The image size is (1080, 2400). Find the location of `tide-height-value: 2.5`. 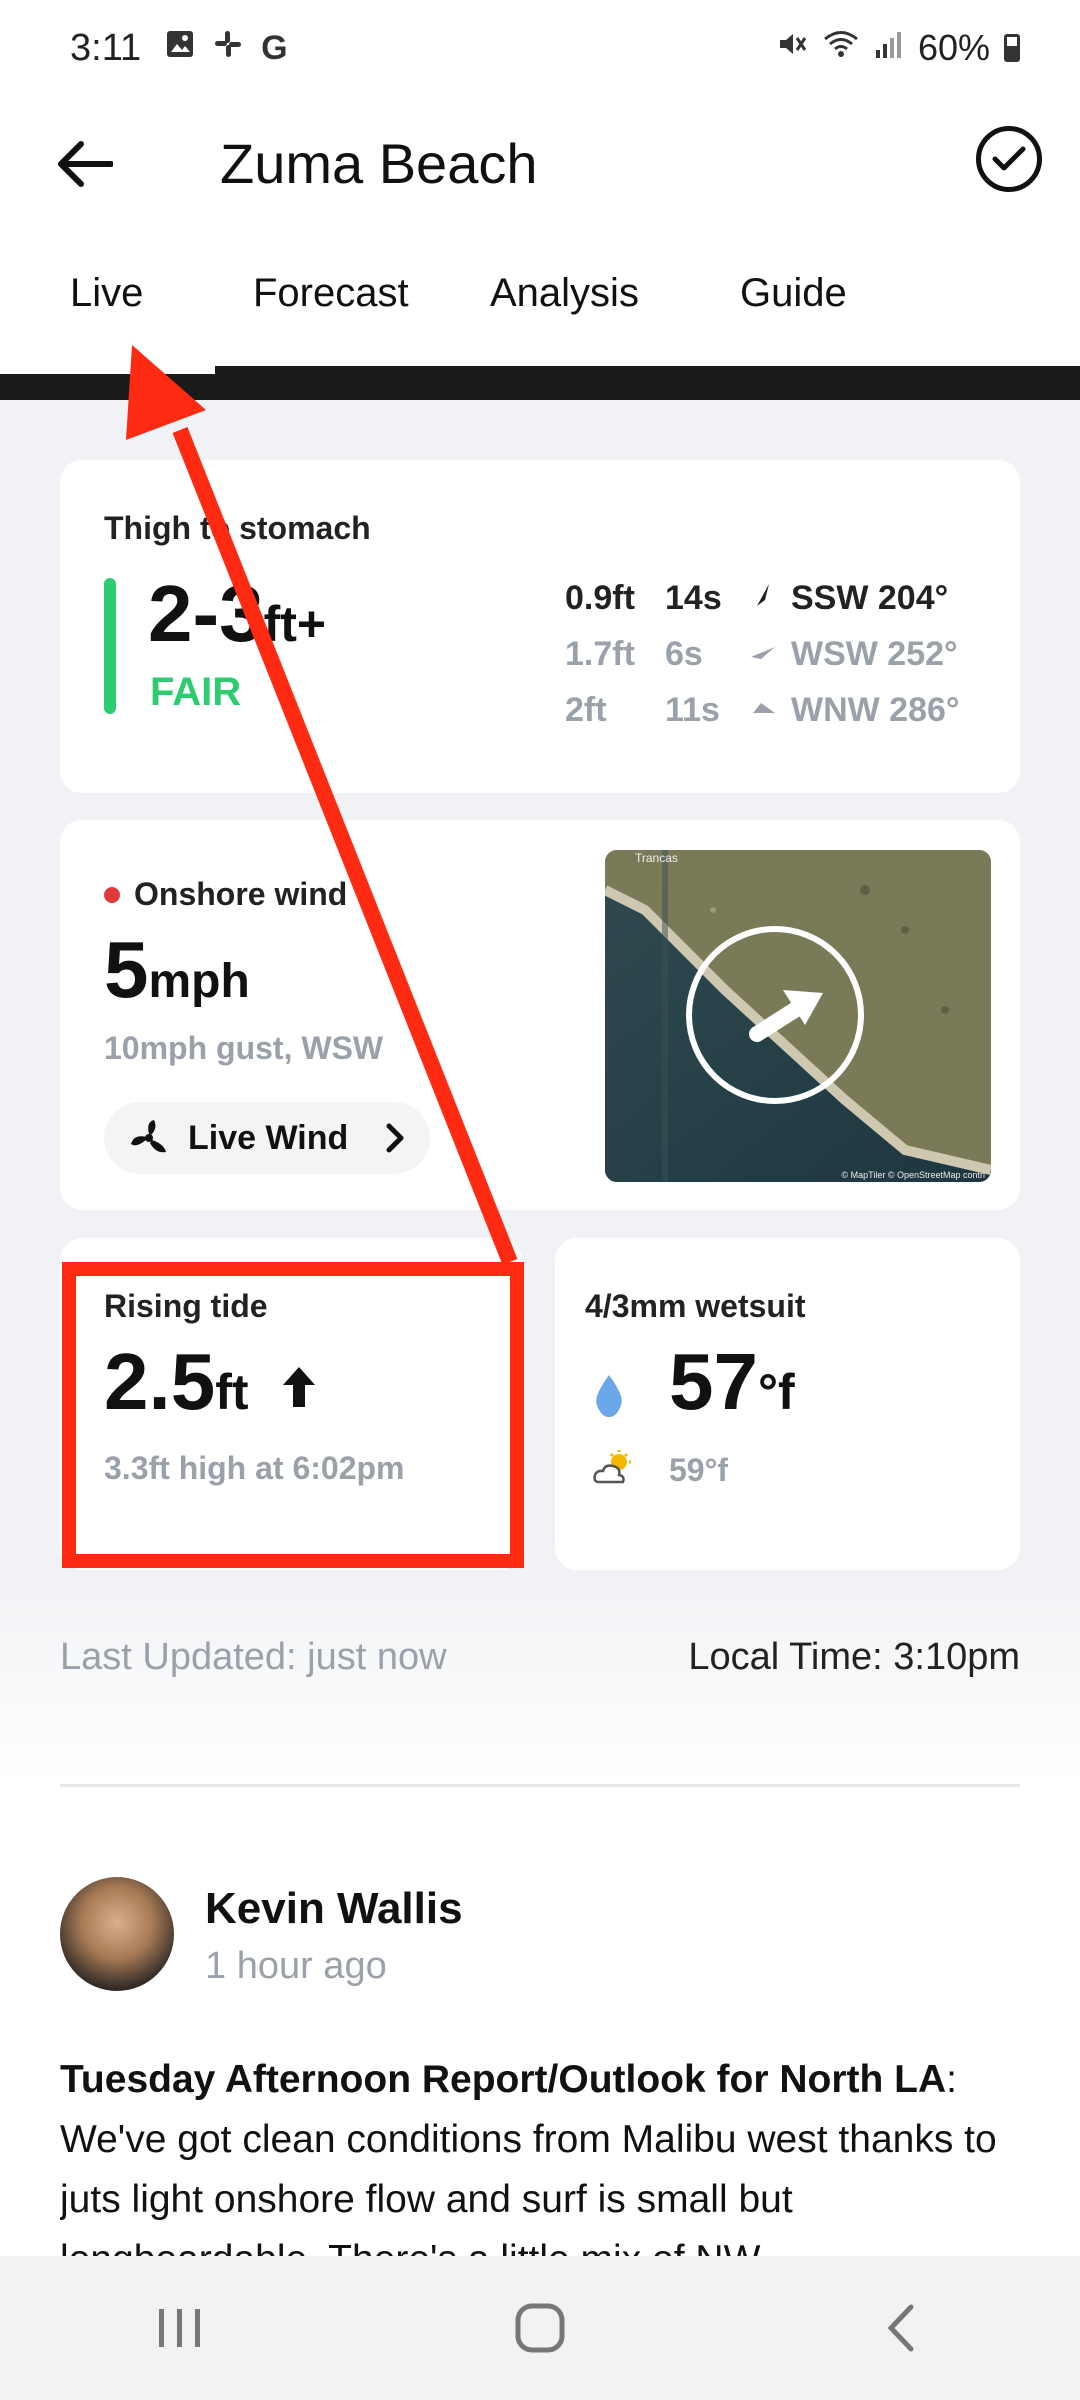

tide-height-value: 2.5 is located at coordinates (160, 1381).